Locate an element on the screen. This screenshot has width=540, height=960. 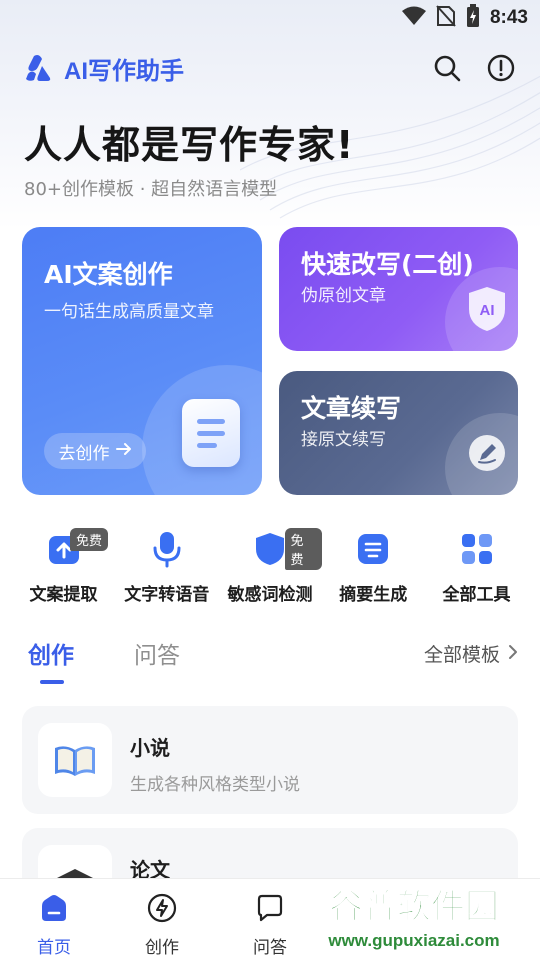
search-icon is located at coordinates (447, 68).